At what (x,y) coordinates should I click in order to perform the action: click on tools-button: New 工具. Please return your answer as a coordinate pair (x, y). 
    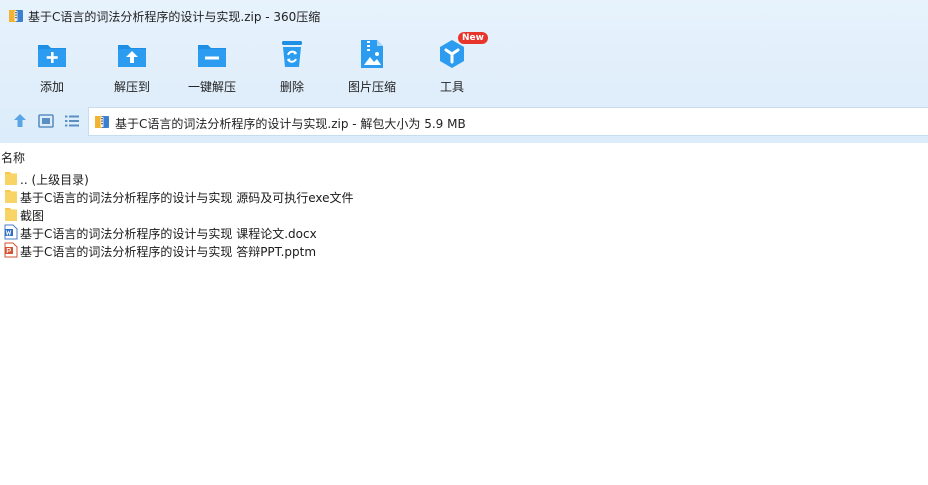
    Looking at the image, I should click on (452, 66).